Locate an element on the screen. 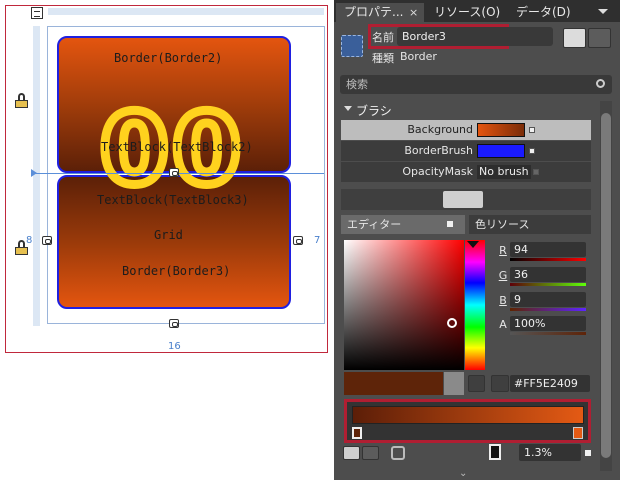 Image resolution: width=624 pixels, height=480 pixels. gradient-strip is located at coordinates (468, 415).